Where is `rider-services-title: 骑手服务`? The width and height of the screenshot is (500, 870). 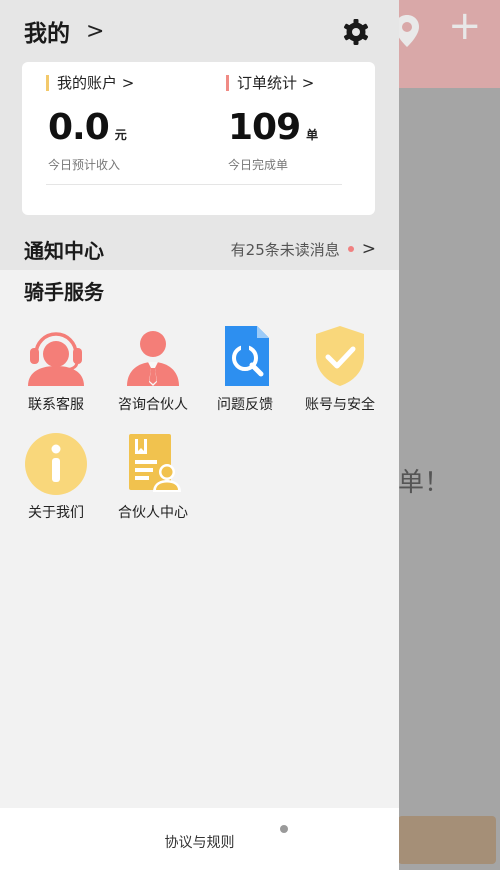
rider-services-title: 骑手服务 is located at coordinates (64, 292).